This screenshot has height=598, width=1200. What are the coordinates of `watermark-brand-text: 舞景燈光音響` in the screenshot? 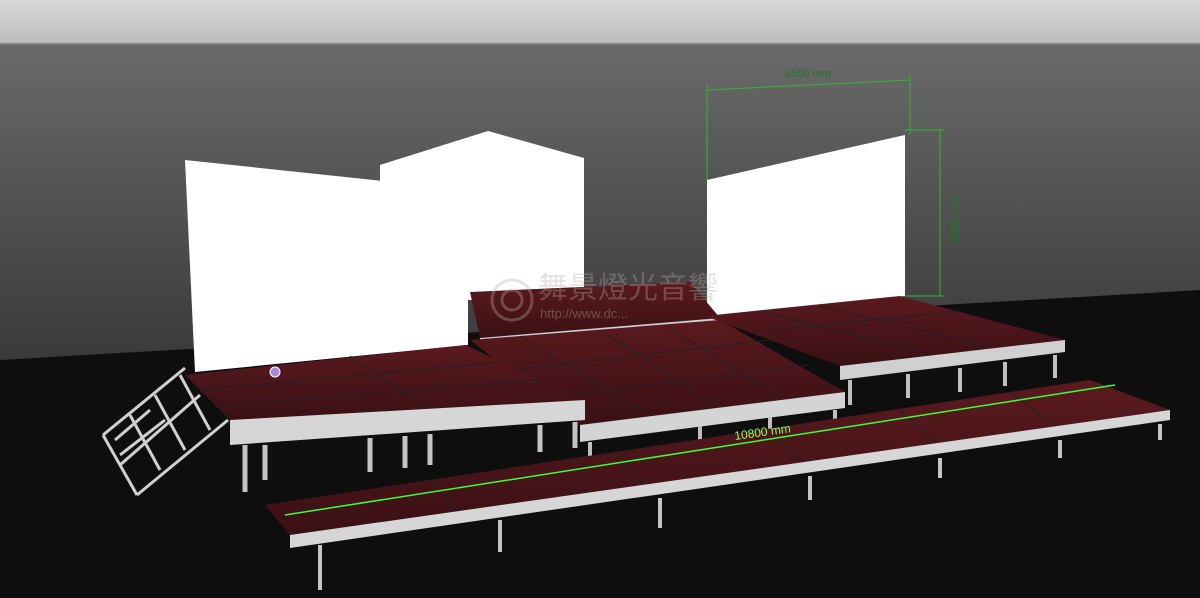 It's located at (628, 288).